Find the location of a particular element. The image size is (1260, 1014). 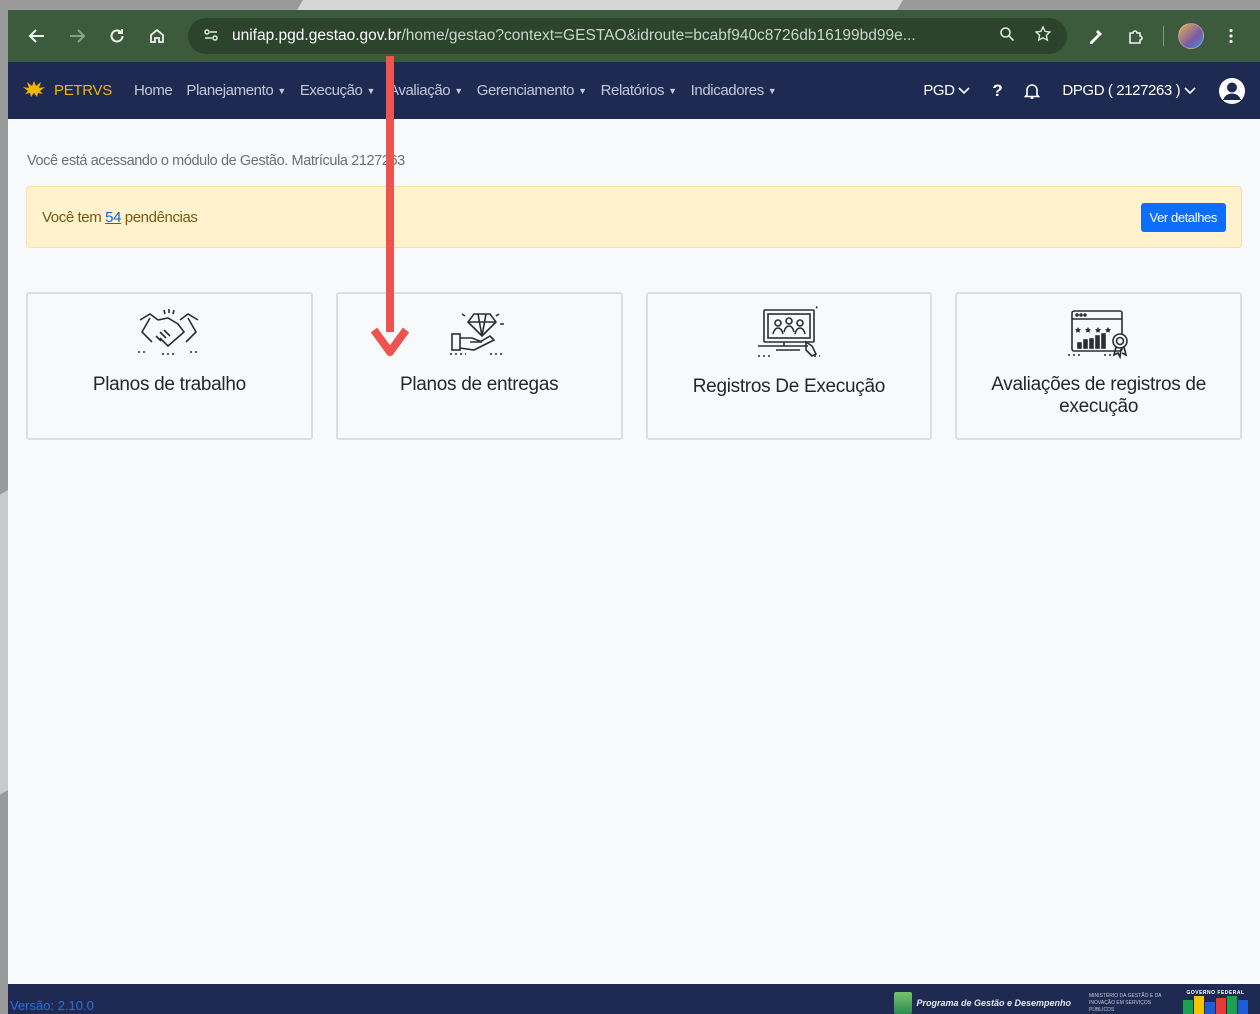

toolbar-divider is located at coordinates (1163, 36).